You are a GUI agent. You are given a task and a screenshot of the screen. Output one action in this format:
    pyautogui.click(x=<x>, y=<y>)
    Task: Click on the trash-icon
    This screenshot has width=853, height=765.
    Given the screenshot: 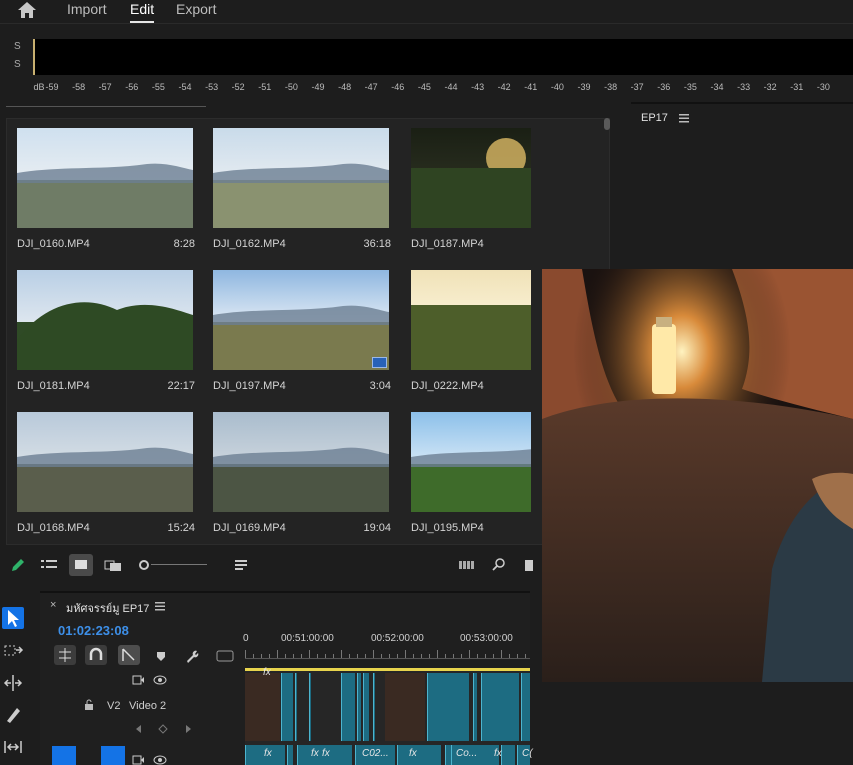 What is the action you would take?
    pyautogui.click(x=529, y=565)
    